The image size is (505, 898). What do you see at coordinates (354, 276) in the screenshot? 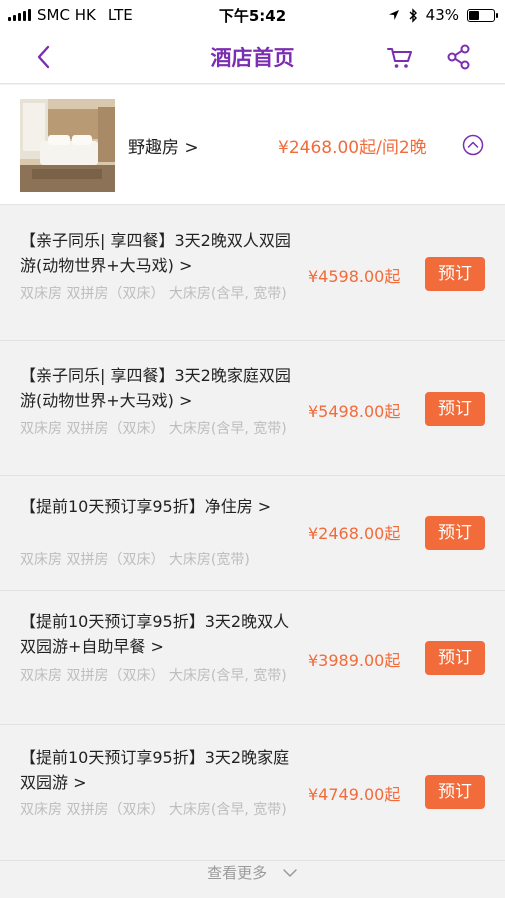
I see `package-price: ¥4598.00起` at bounding box center [354, 276].